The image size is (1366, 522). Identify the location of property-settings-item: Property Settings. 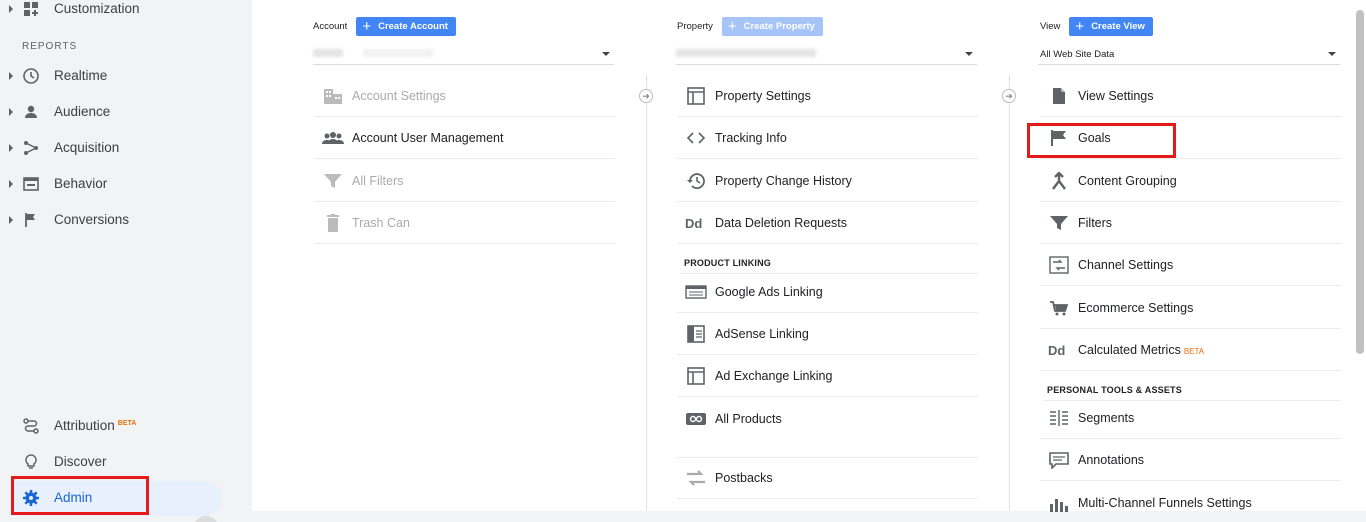
(827, 96).